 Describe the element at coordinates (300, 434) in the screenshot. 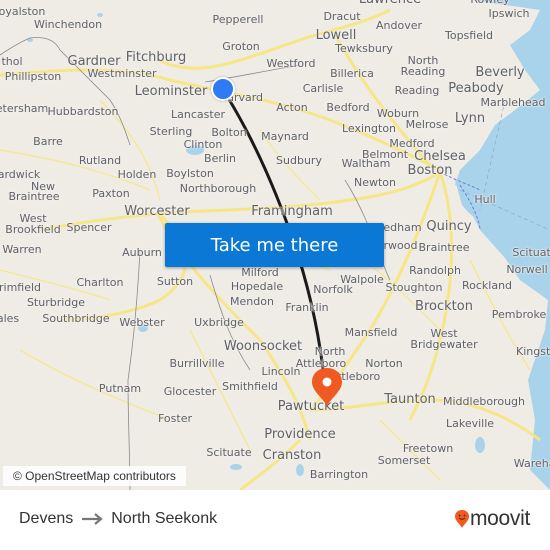

I see `place-label: Providence` at that location.